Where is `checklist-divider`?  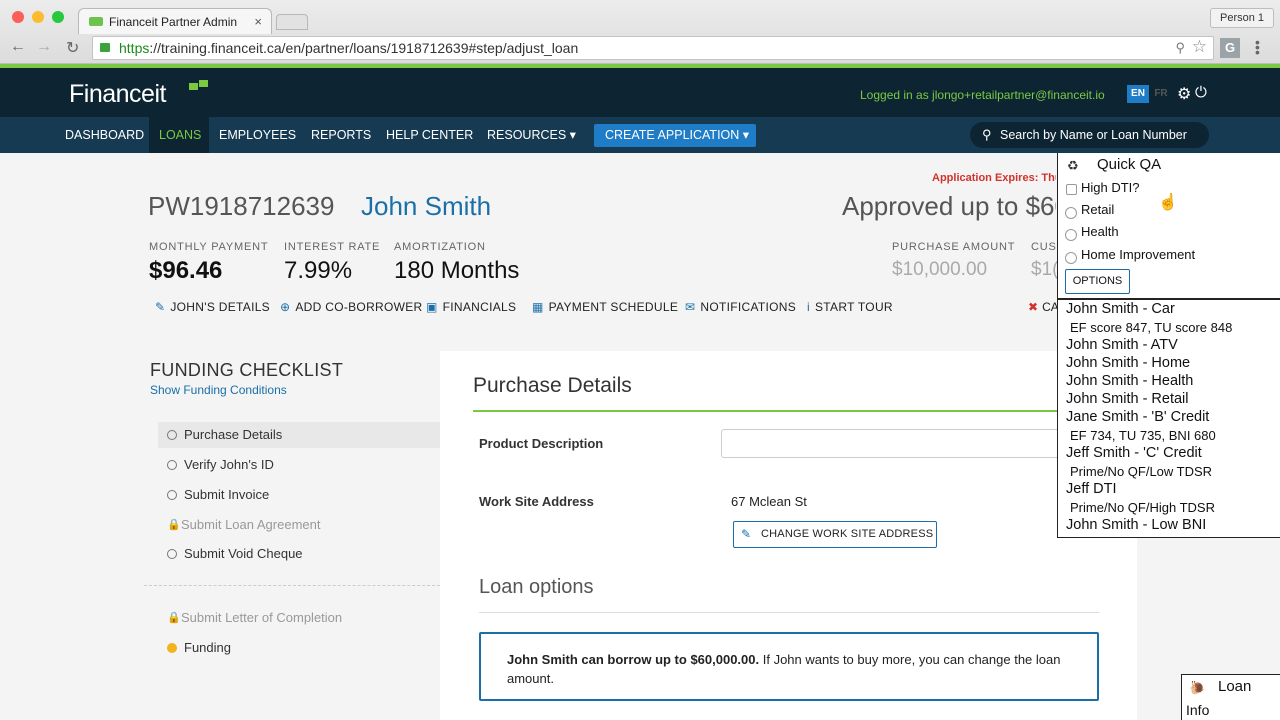
checklist-divider is located at coordinates (292, 585).